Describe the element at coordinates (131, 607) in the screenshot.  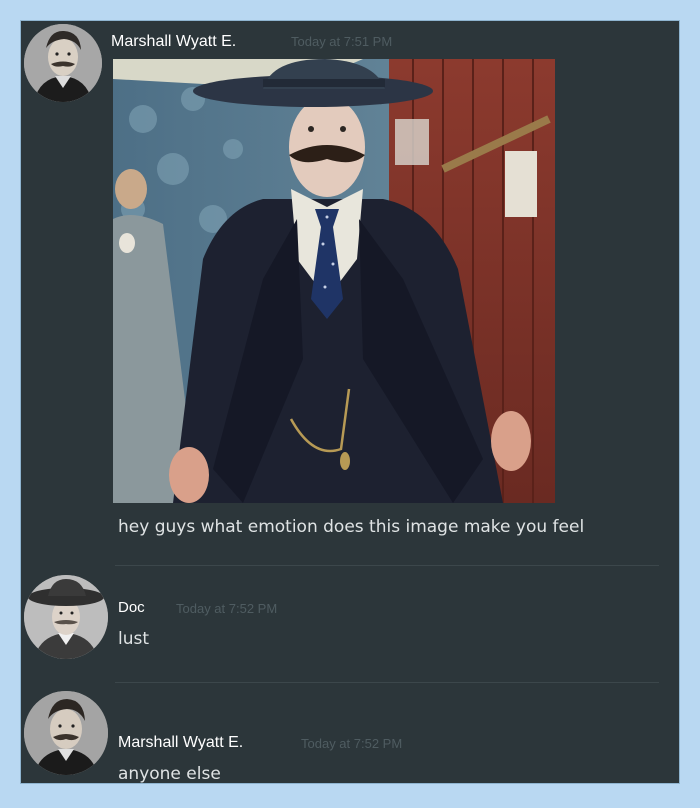
I see `username: Doc` at that location.